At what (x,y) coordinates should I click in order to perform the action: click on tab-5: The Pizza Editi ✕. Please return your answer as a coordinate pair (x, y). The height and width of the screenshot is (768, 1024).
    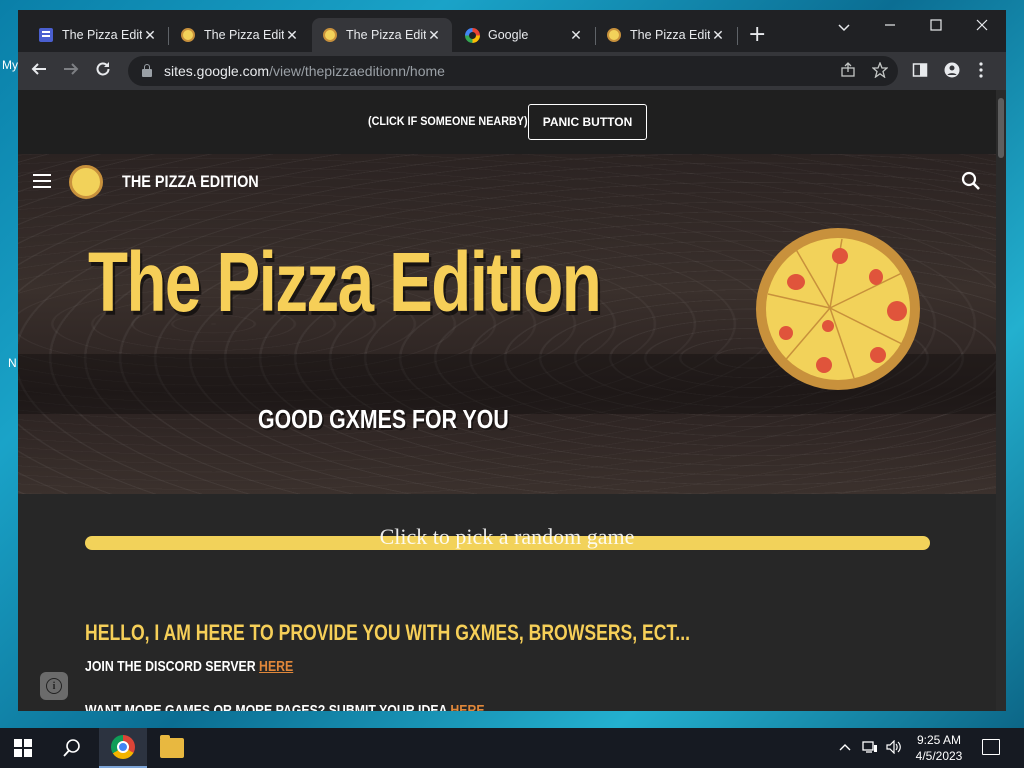
    Looking at the image, I should click on (666, 35).